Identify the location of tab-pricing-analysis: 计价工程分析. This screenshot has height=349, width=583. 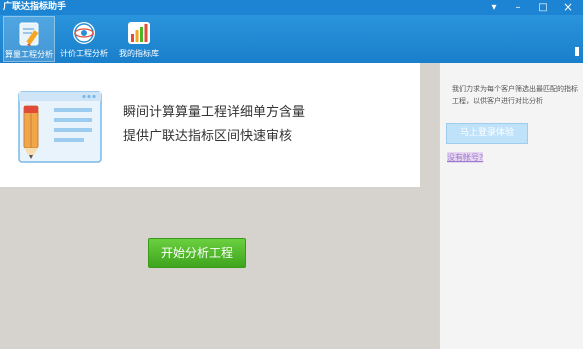
(84, 39).